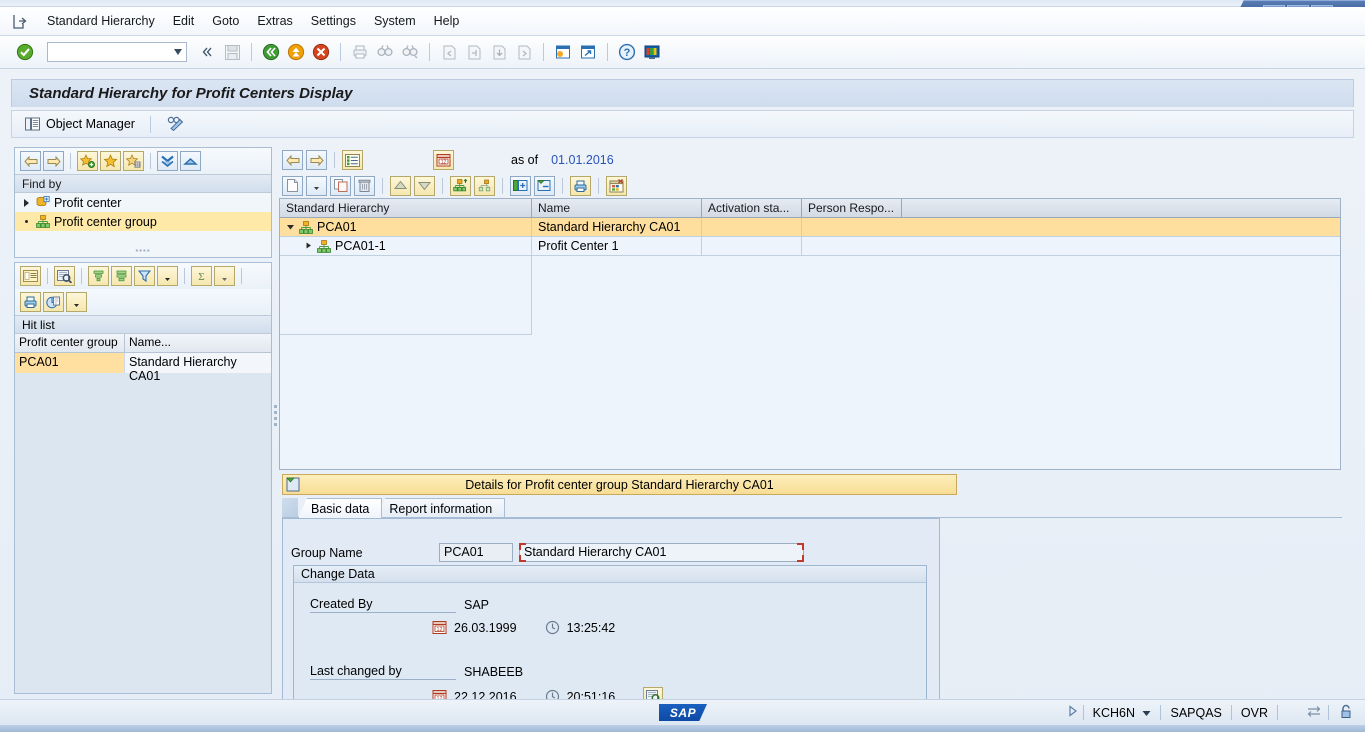  I want to click on key-date-button: 12, so click(443, 160).